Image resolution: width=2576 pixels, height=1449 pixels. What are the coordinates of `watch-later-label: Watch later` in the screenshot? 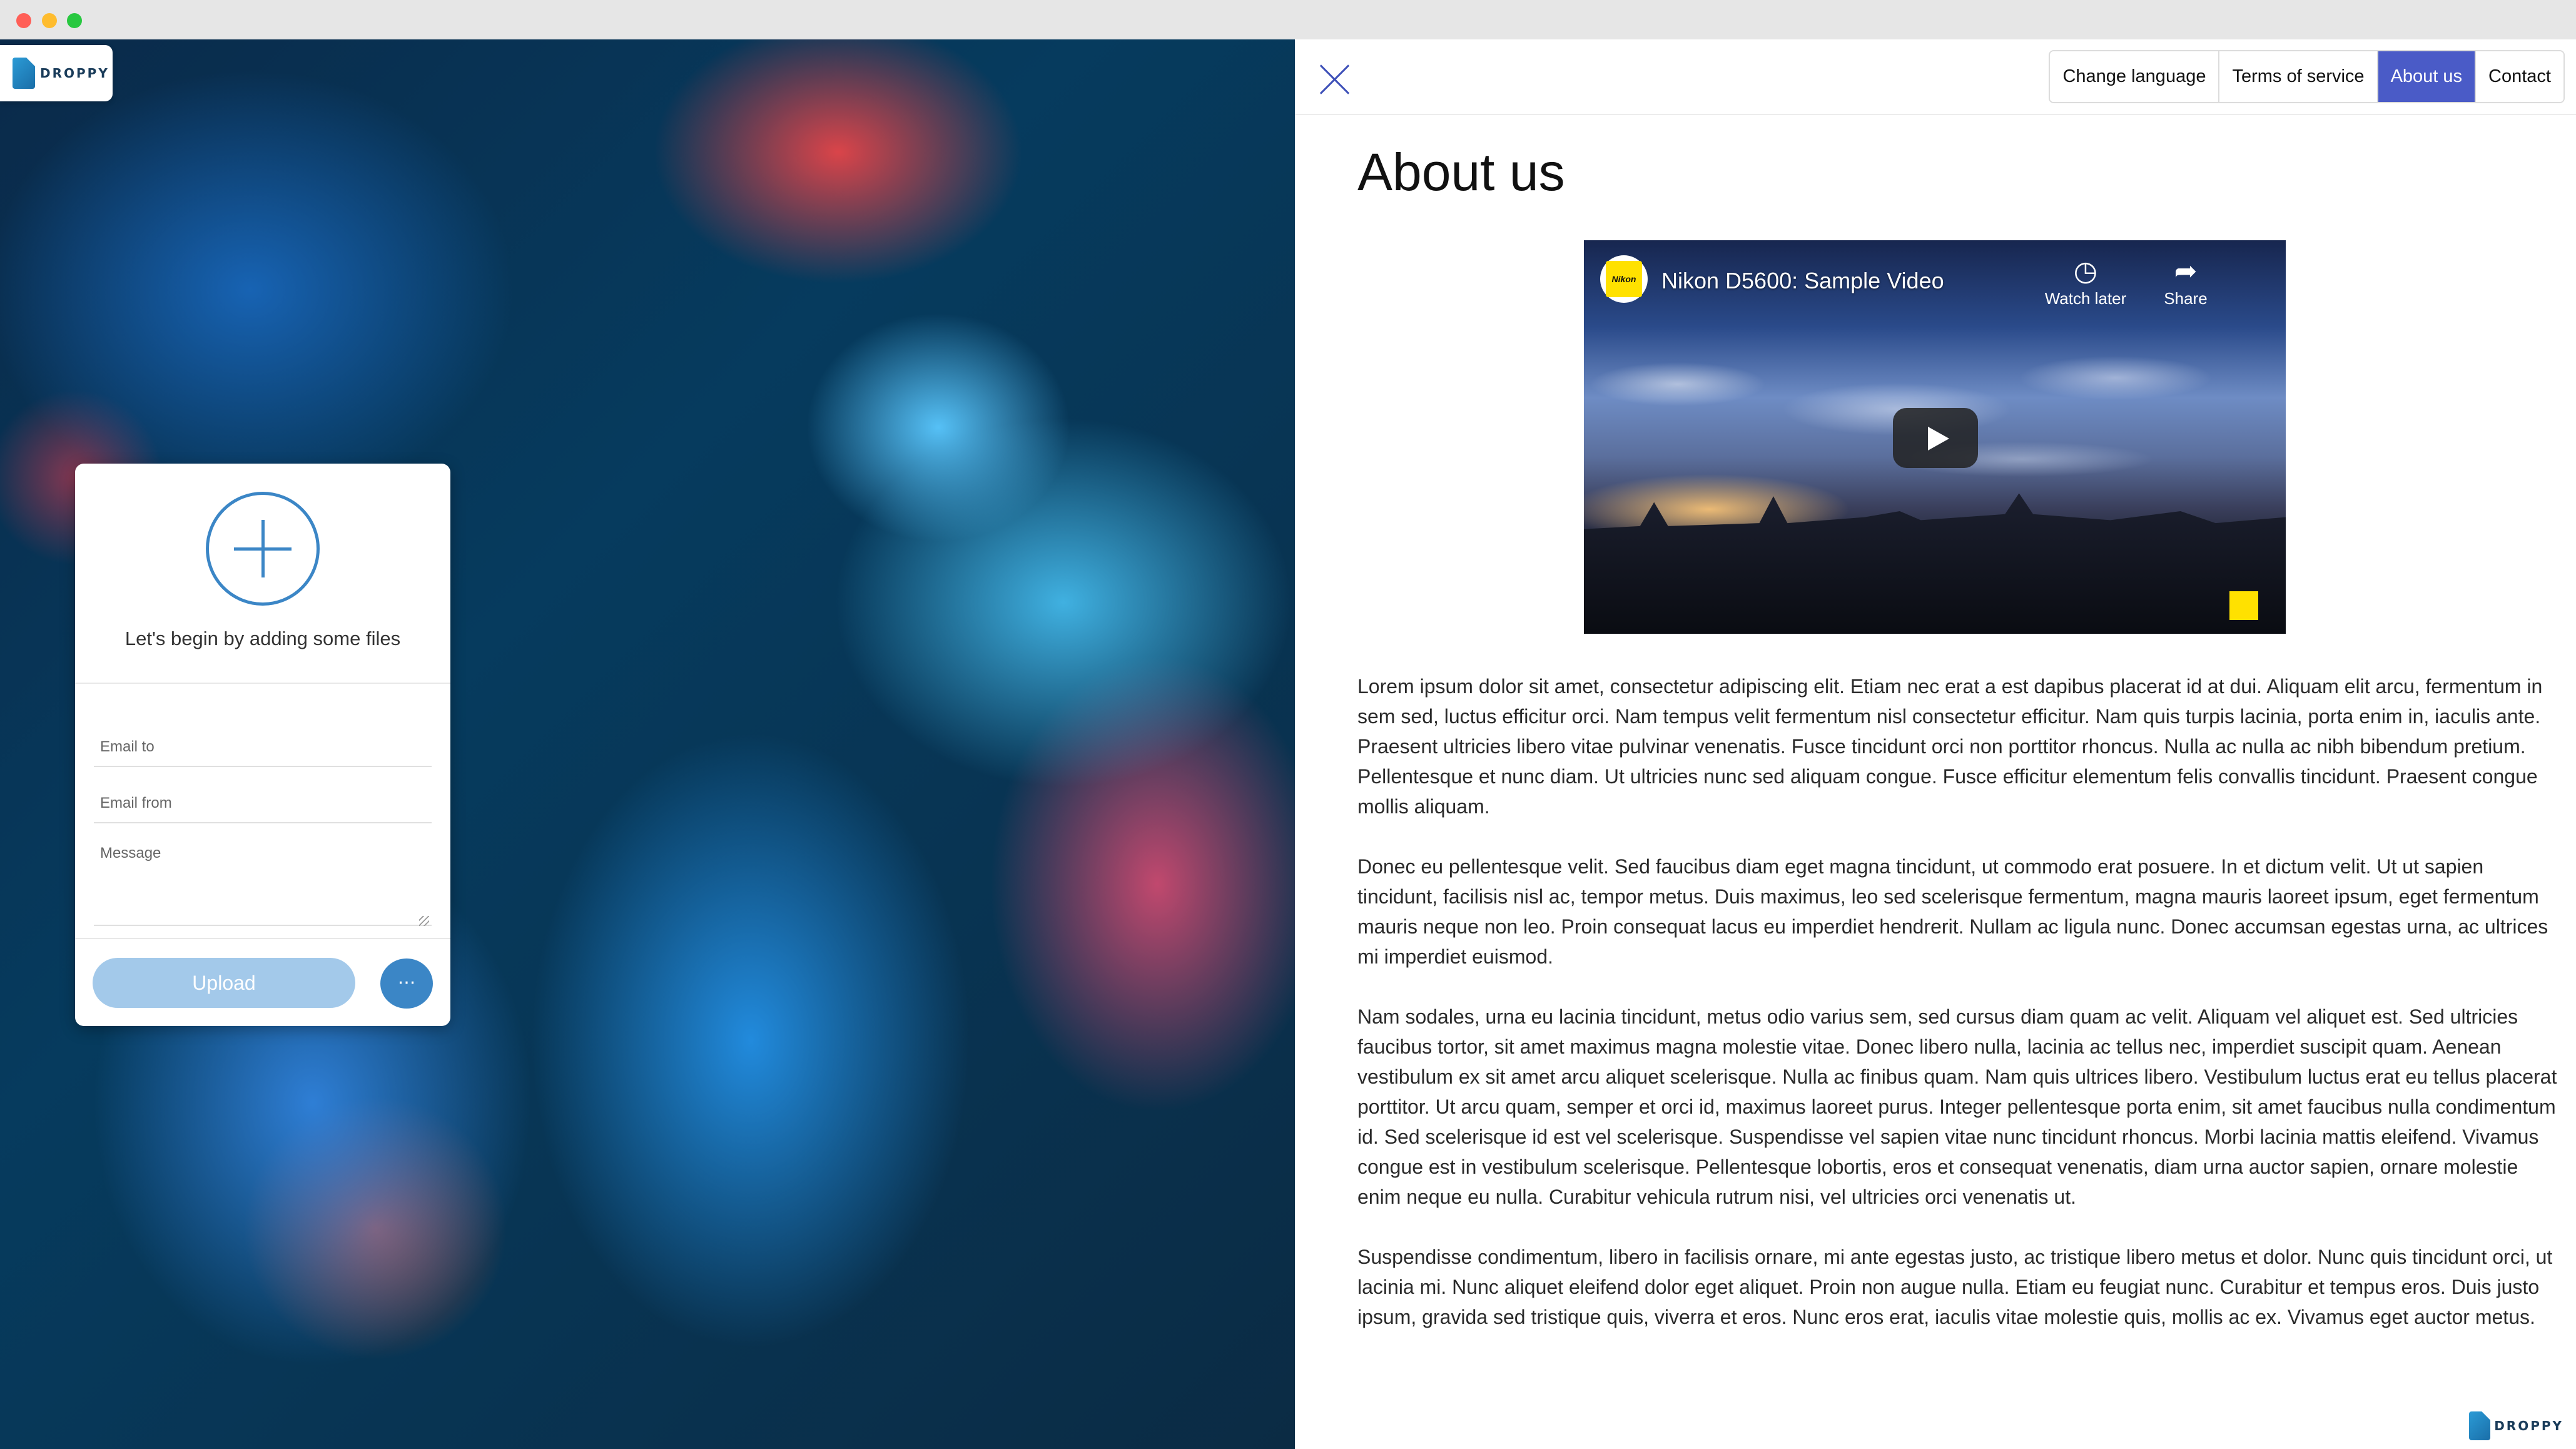 It's located at (2085, 298).